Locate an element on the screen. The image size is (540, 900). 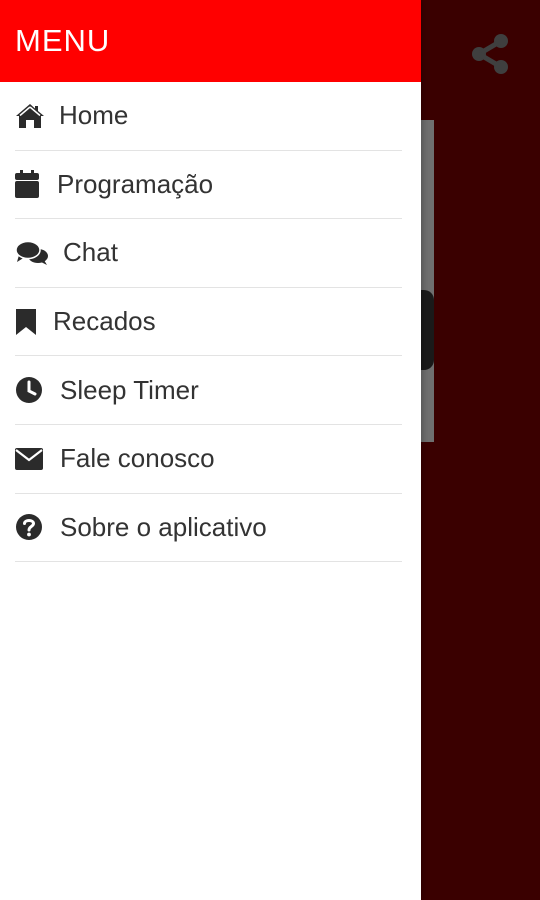
menu-item-home: Home is located at coordinates (208, 116).